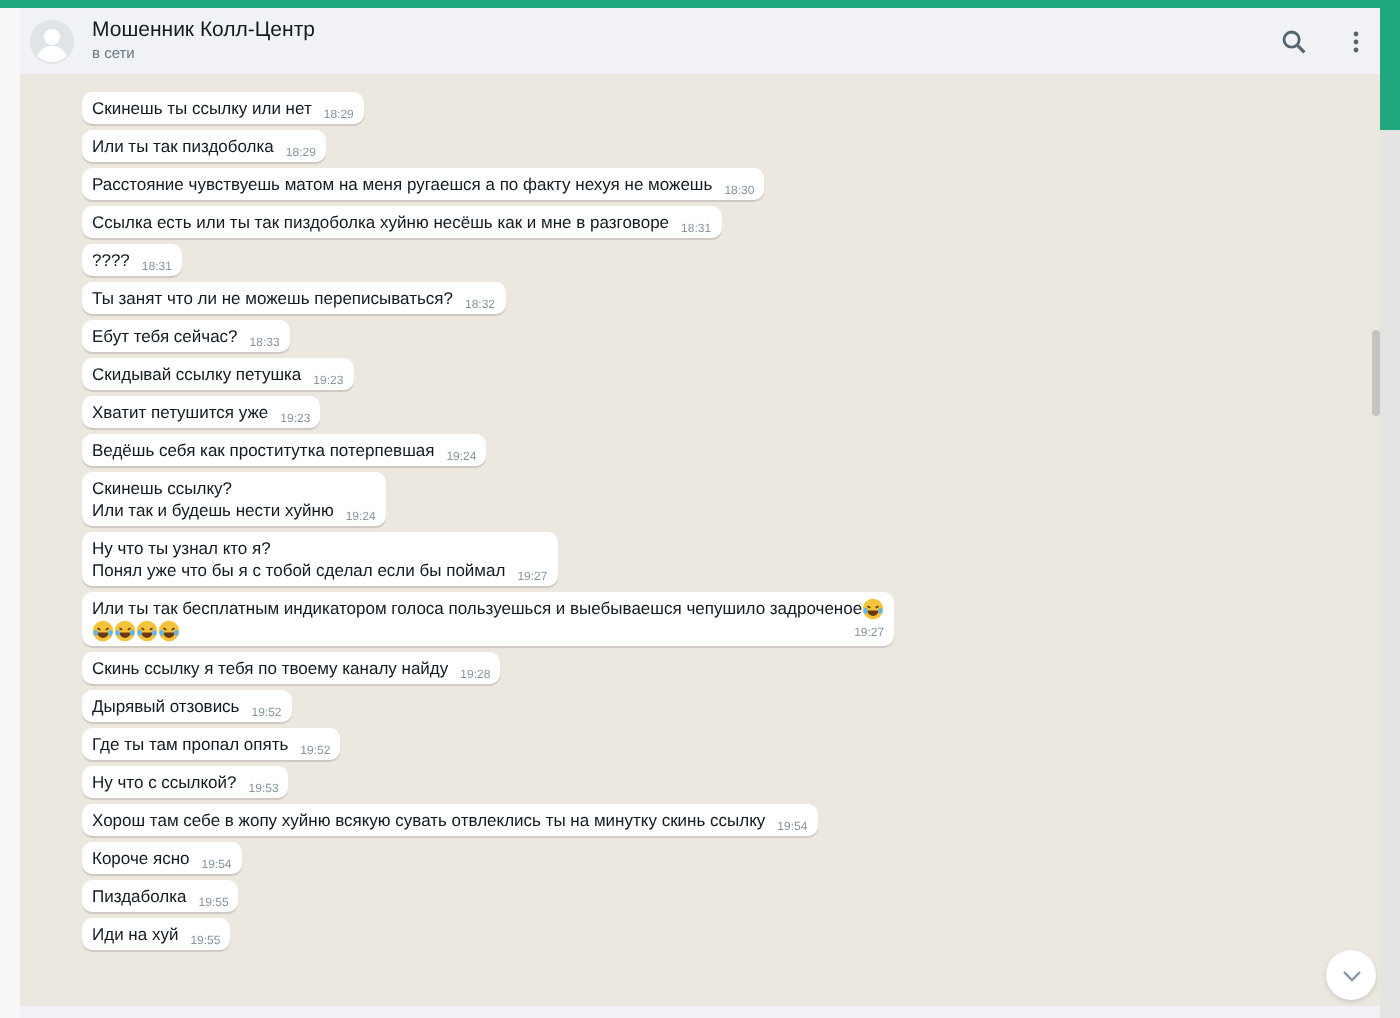 This screenshot has width=1400, height=1018. Describe the element at coordinates (165, 336) in the screenshot. I see `message-text: Ебут тебя сейчас?` at that location.